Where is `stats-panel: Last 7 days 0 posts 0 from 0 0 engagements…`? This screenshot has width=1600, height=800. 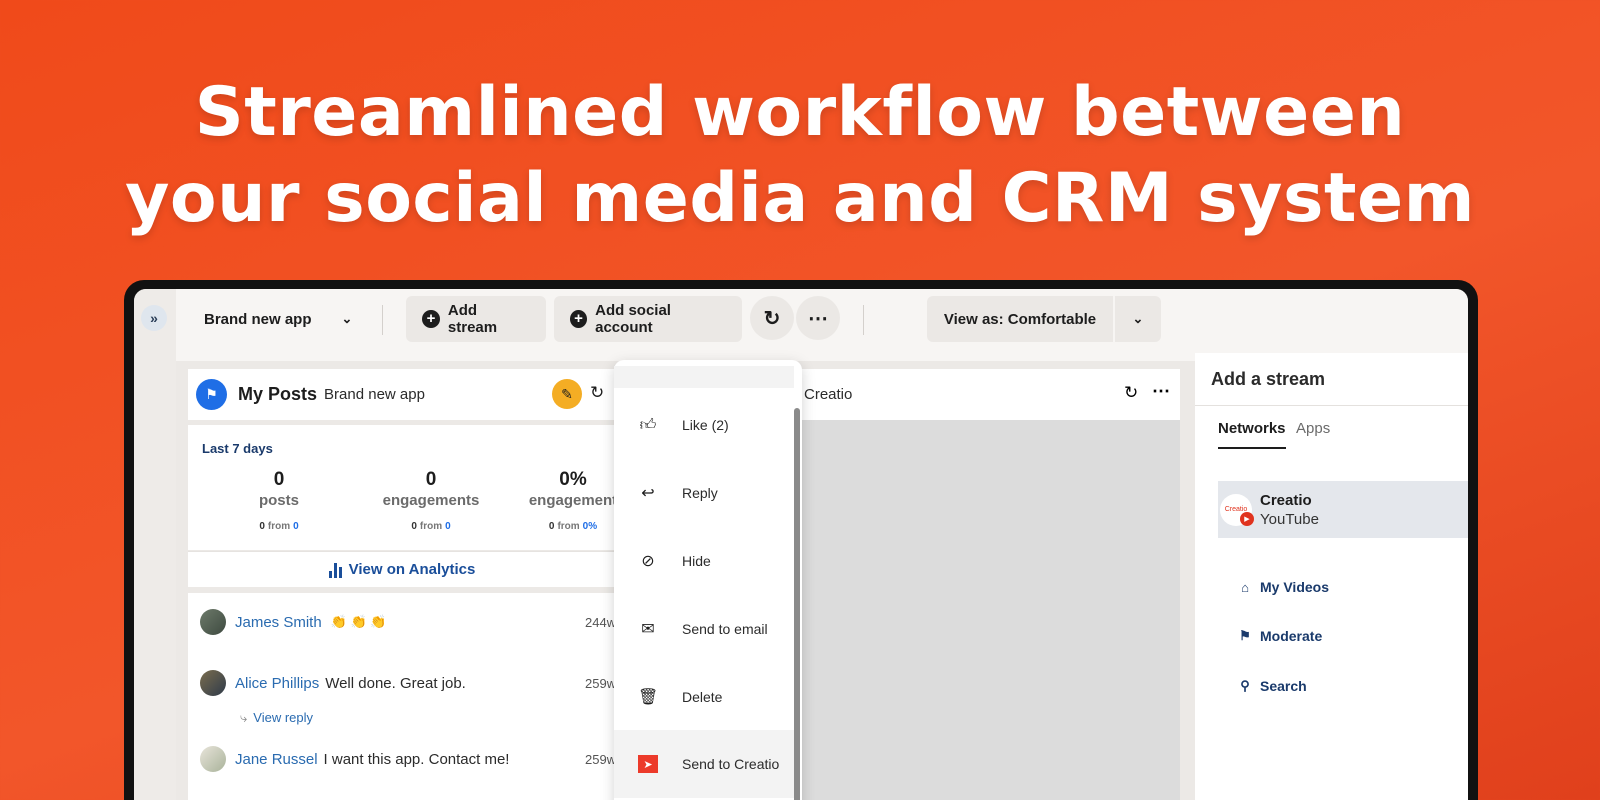
stats-panel: Last 7 days 0 posts 0 from 0 0 engagements… is located at coordinates (402, 487).